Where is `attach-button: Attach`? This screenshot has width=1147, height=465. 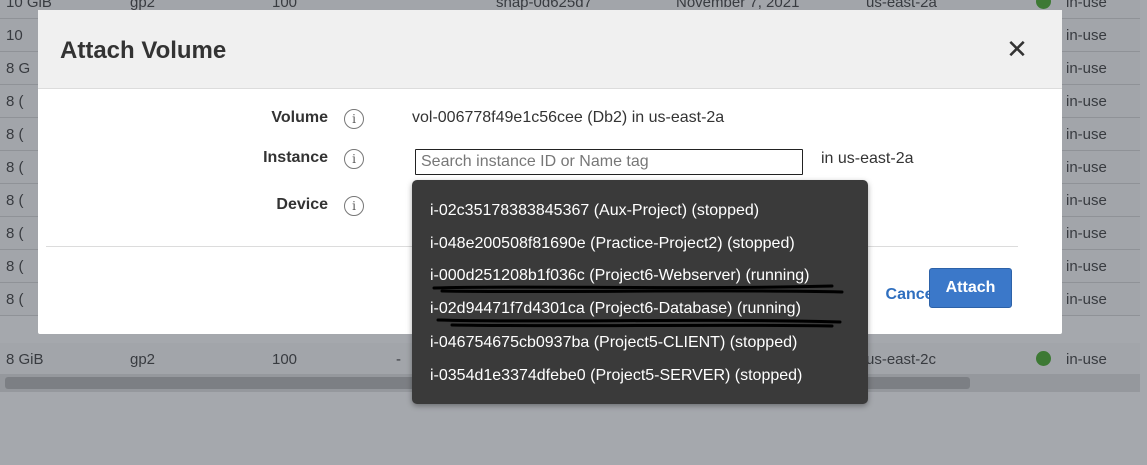
attach-button: Attach is located at coordinates (970, 288).